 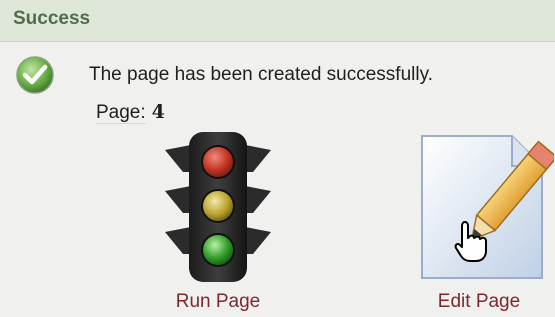 I want to click on traffic-light-icon, so click(x=218, y=207).